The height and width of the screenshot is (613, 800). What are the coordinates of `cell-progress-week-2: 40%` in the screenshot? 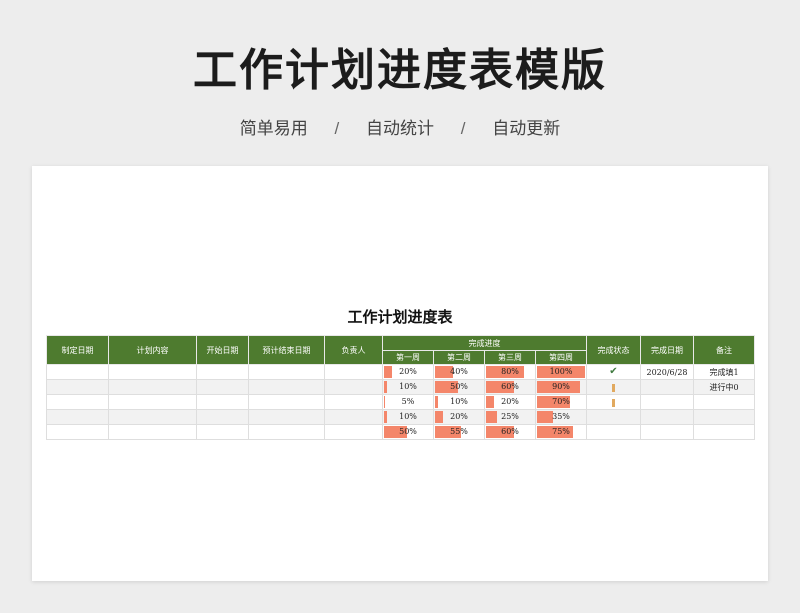 It's located at (459, 372).